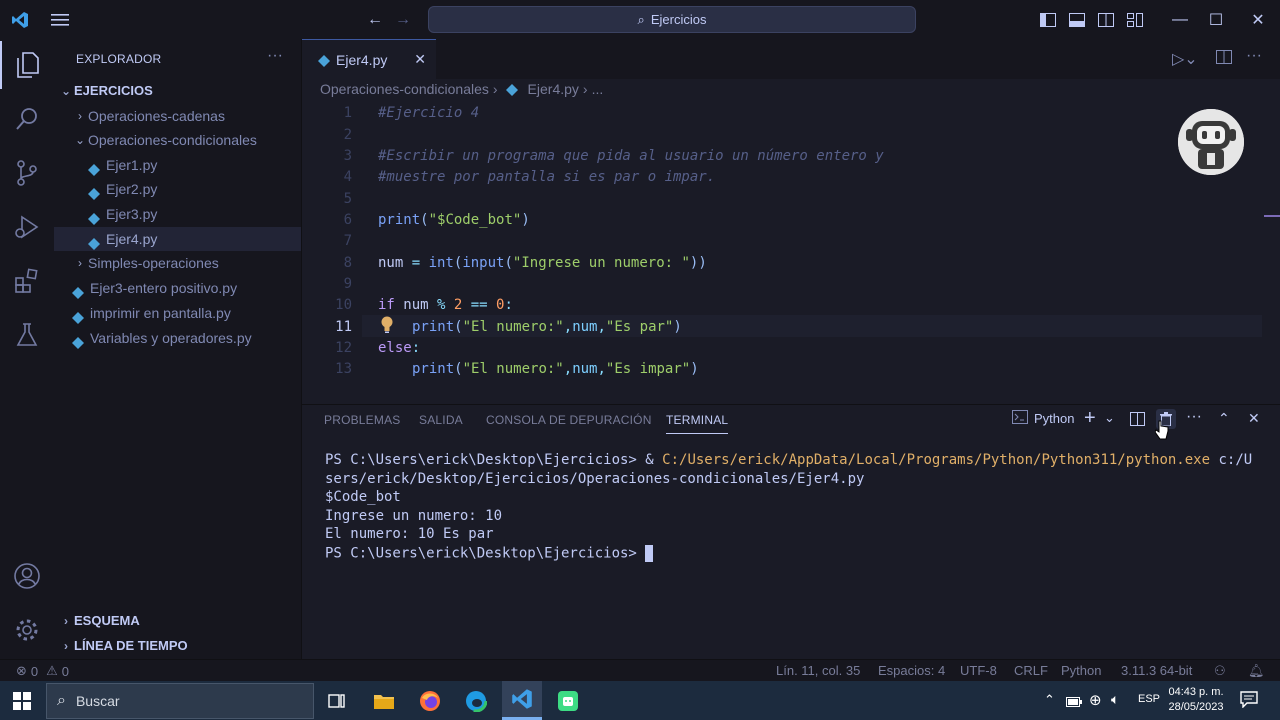 This screenshot has width=1280, height=720. Describe the element at coordinates (1095, 700) in the screenshot. I see `network-globe-icon: ⊕` at that location.